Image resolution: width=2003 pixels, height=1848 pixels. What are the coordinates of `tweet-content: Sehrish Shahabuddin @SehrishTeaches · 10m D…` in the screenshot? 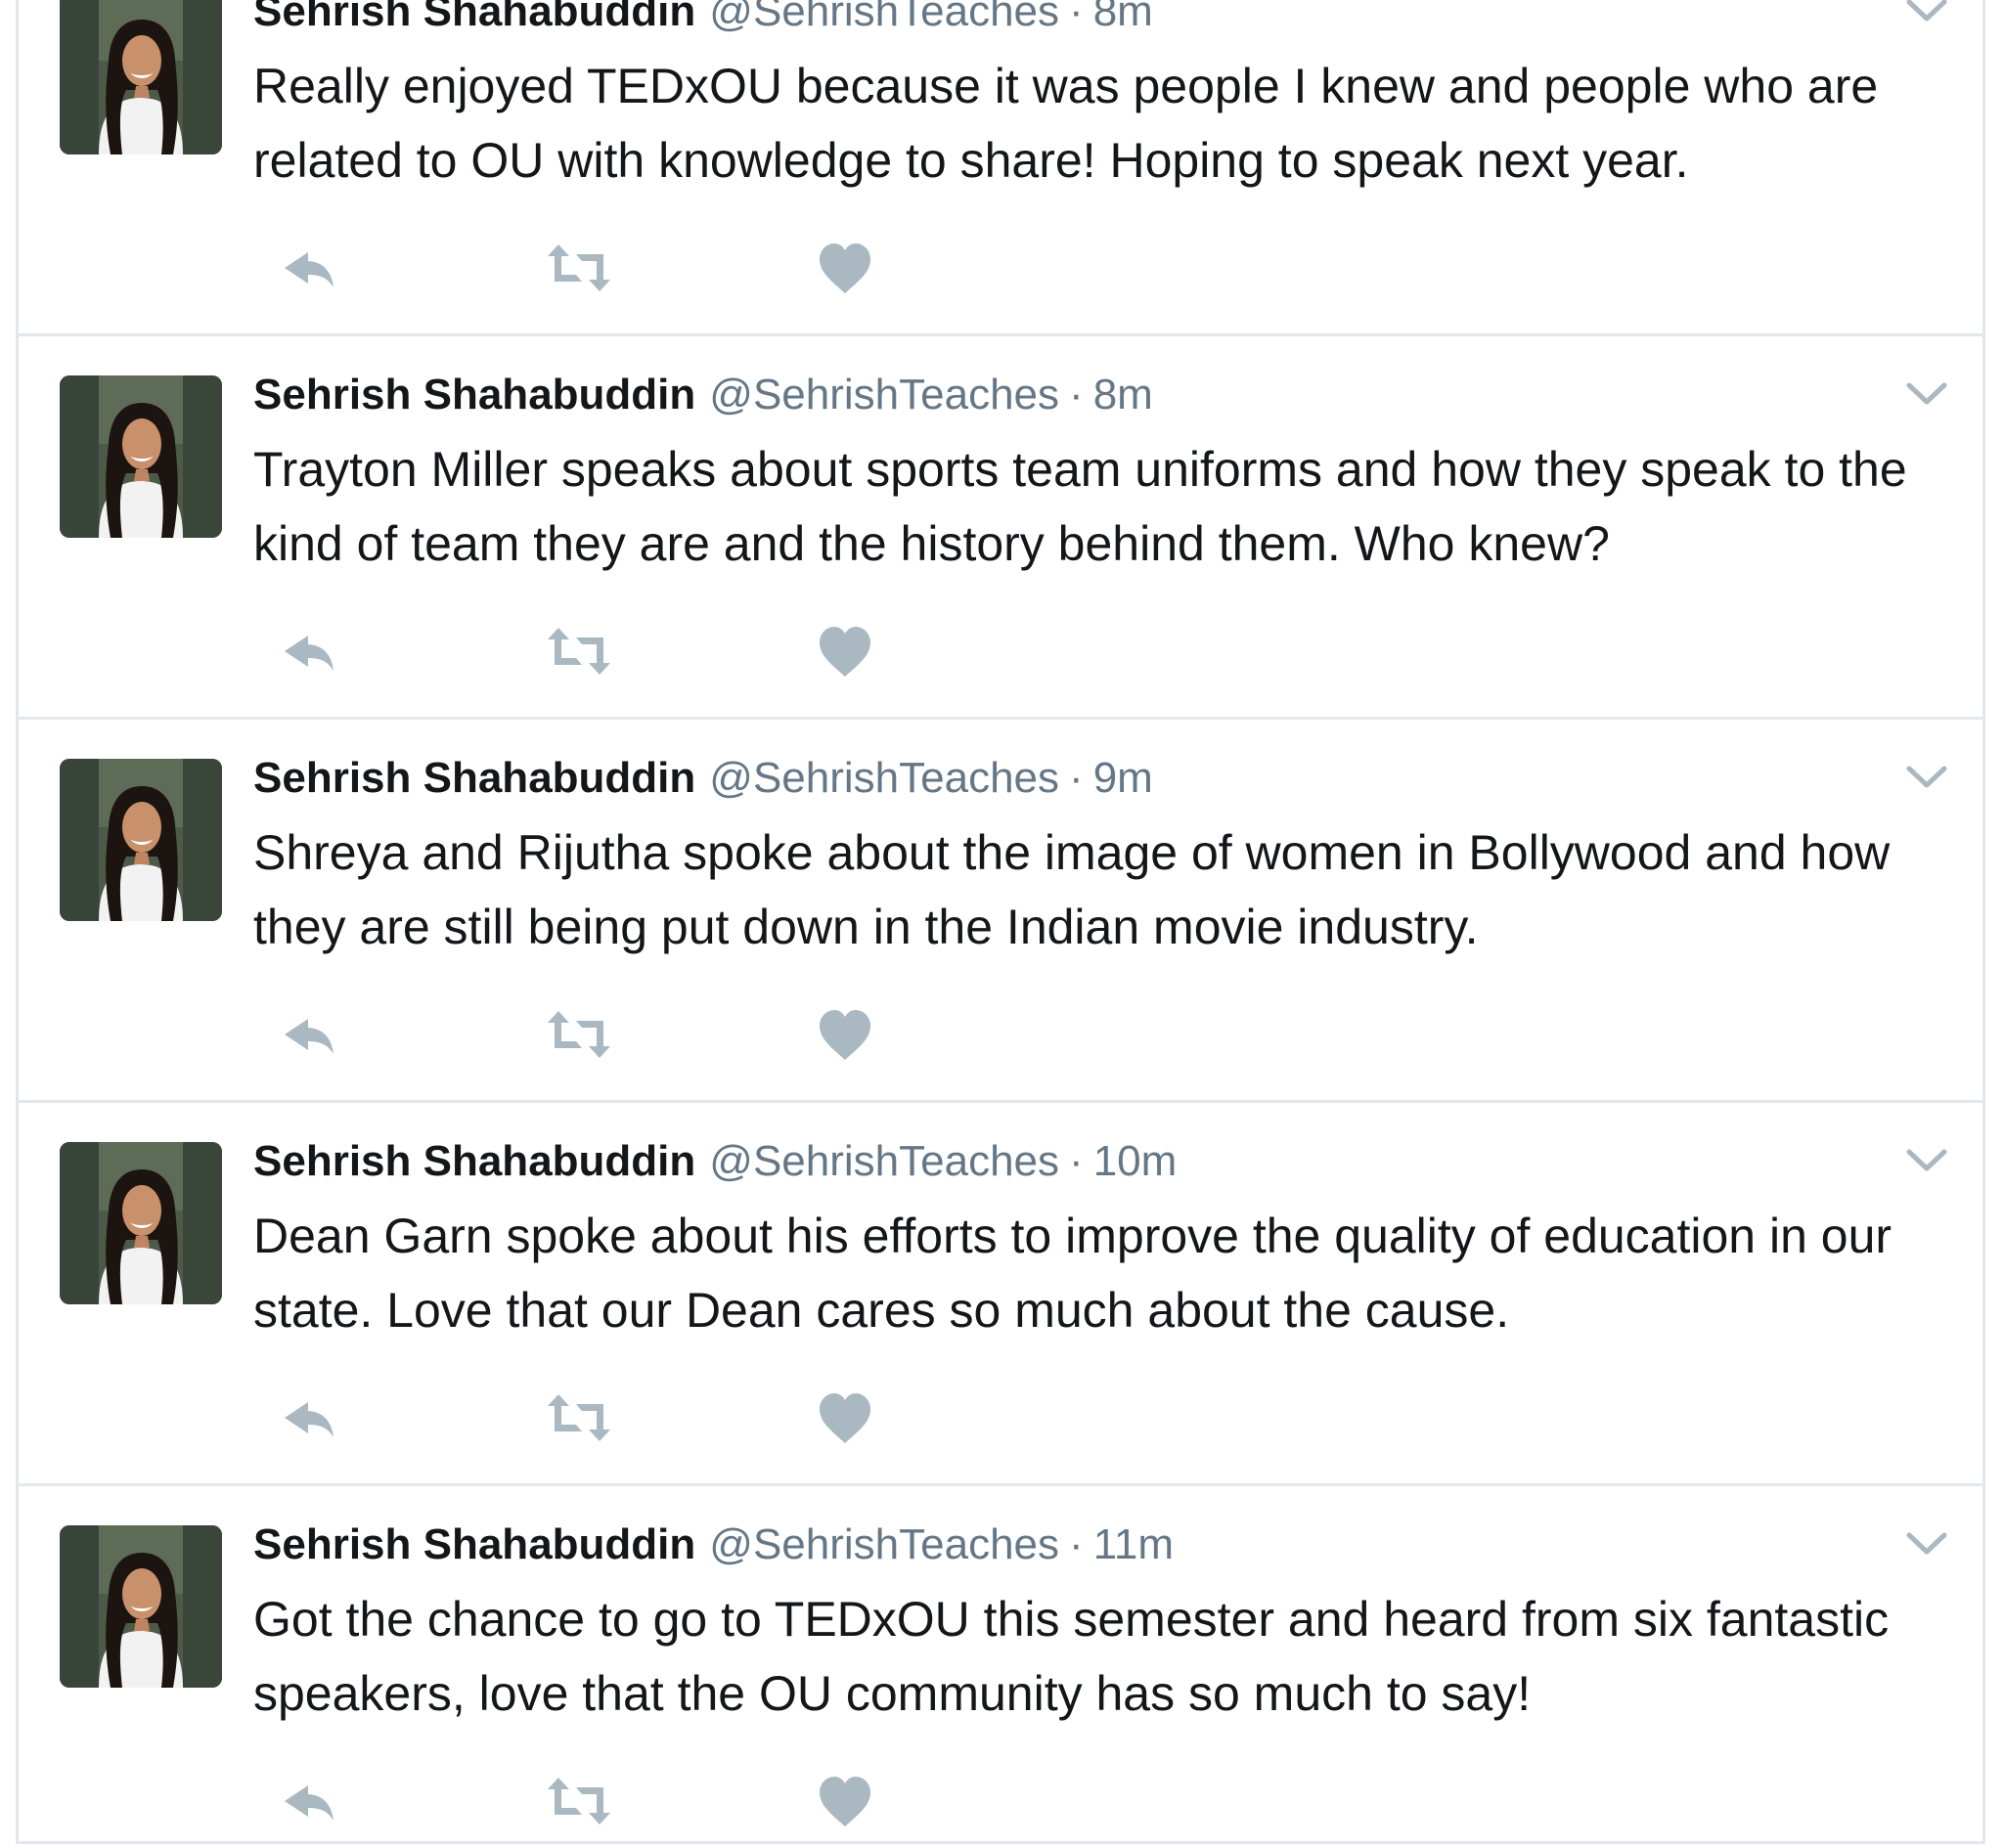 It's located at (1088, 1239).